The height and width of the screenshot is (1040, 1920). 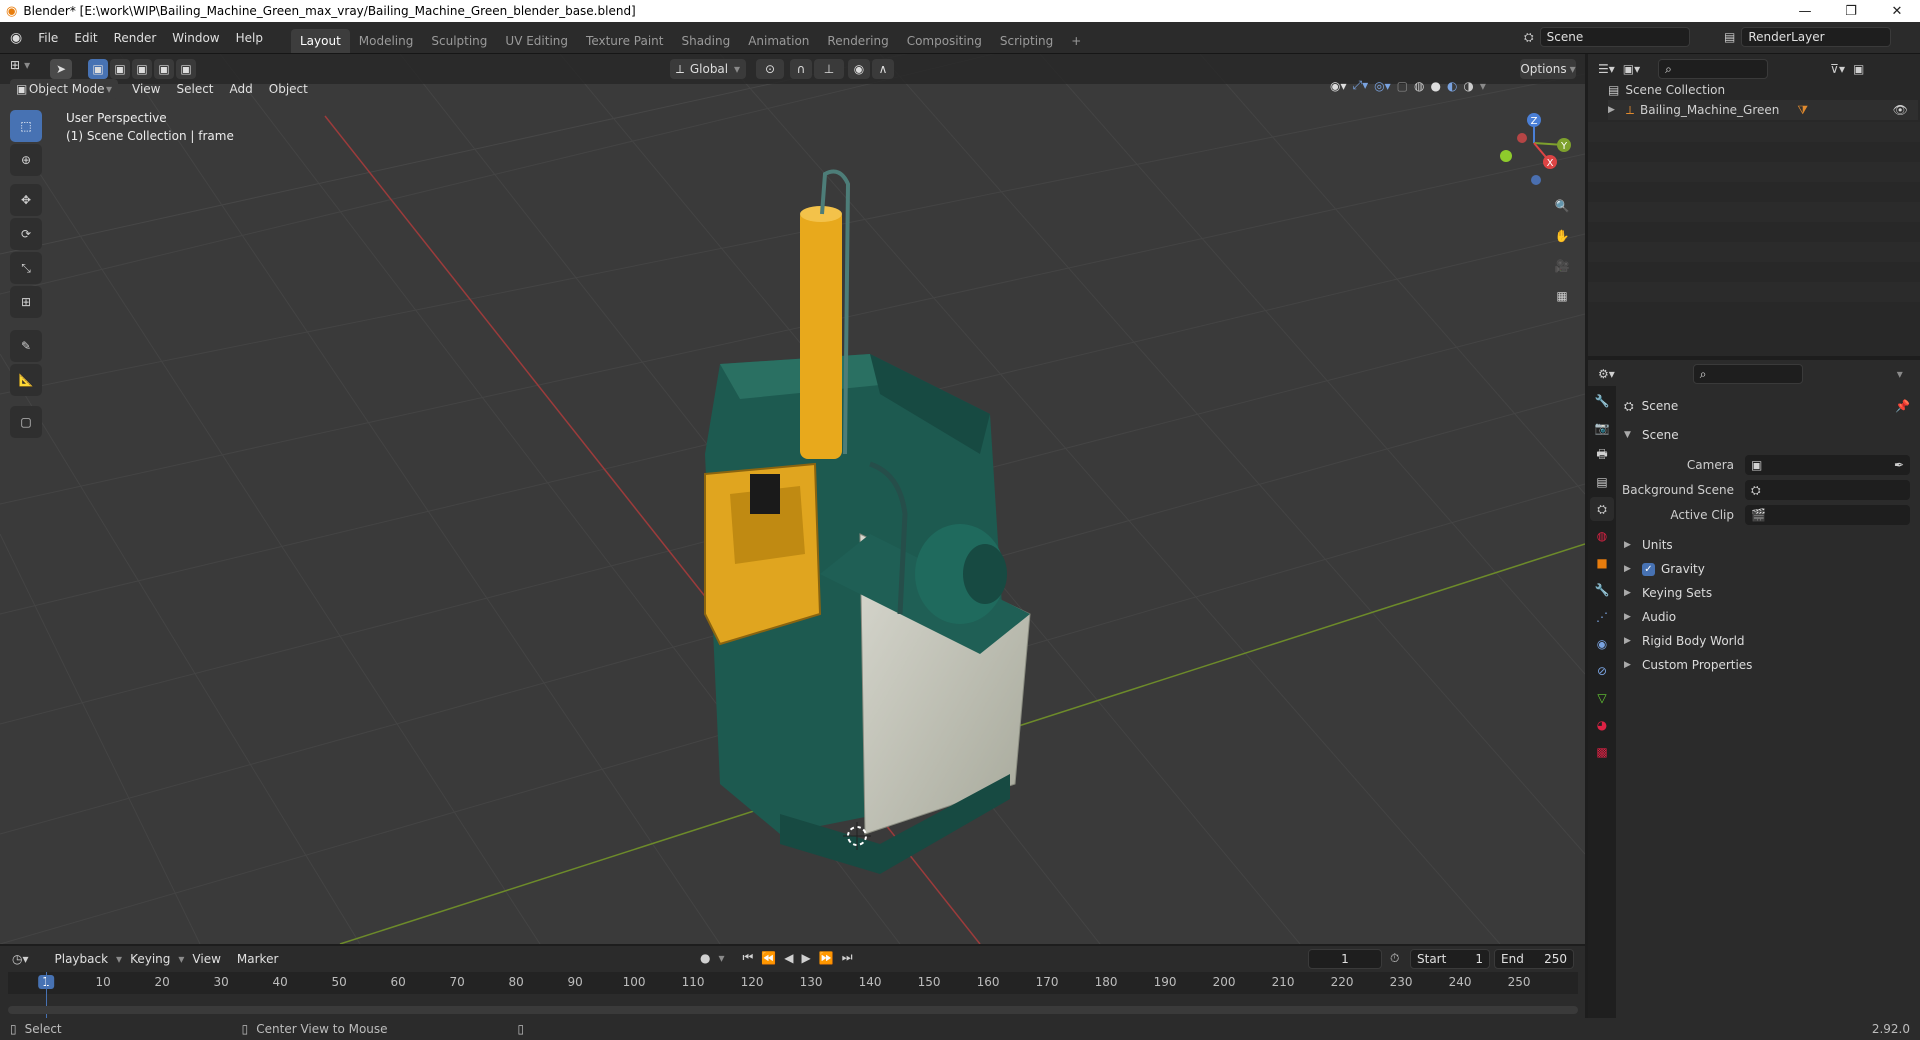 I want to click on annotate-tool: ✎, so click(x=26, y=346).